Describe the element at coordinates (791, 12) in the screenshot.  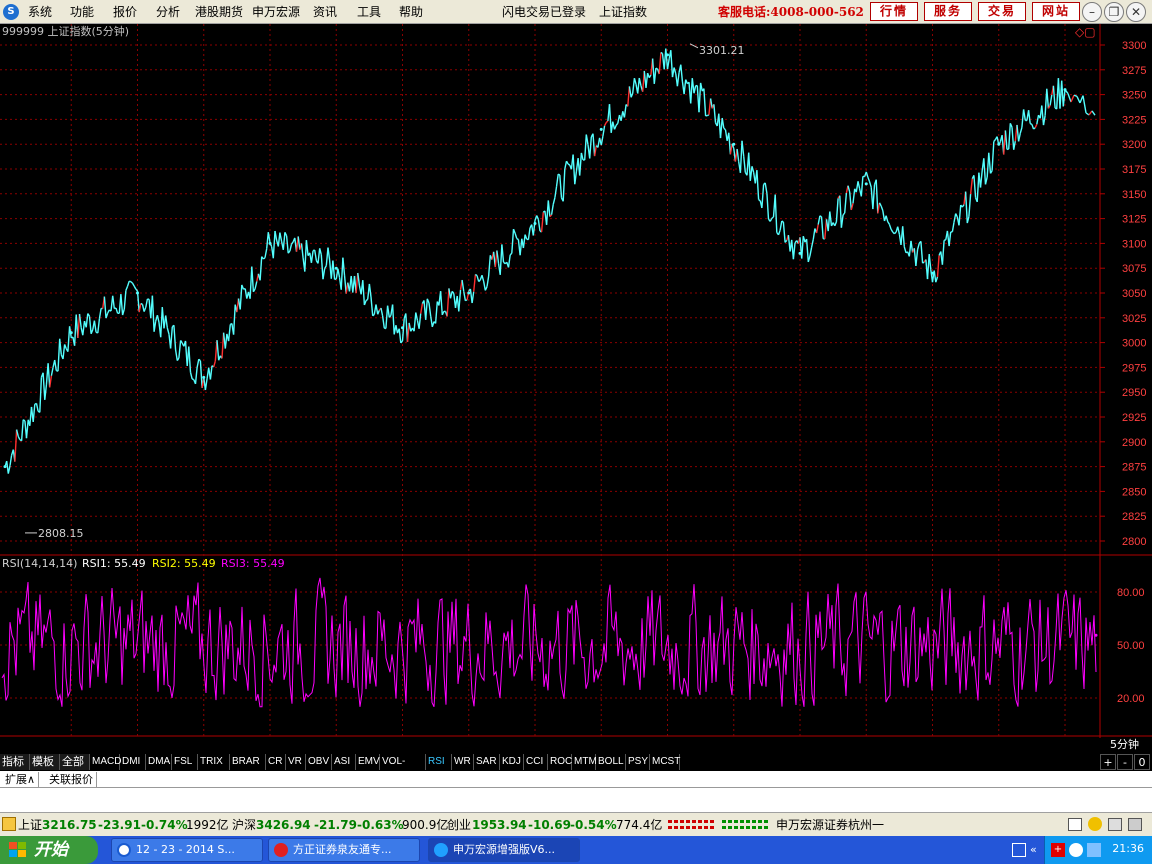
I see `hotline-text: 客服电话:4008-000-562` at that location.